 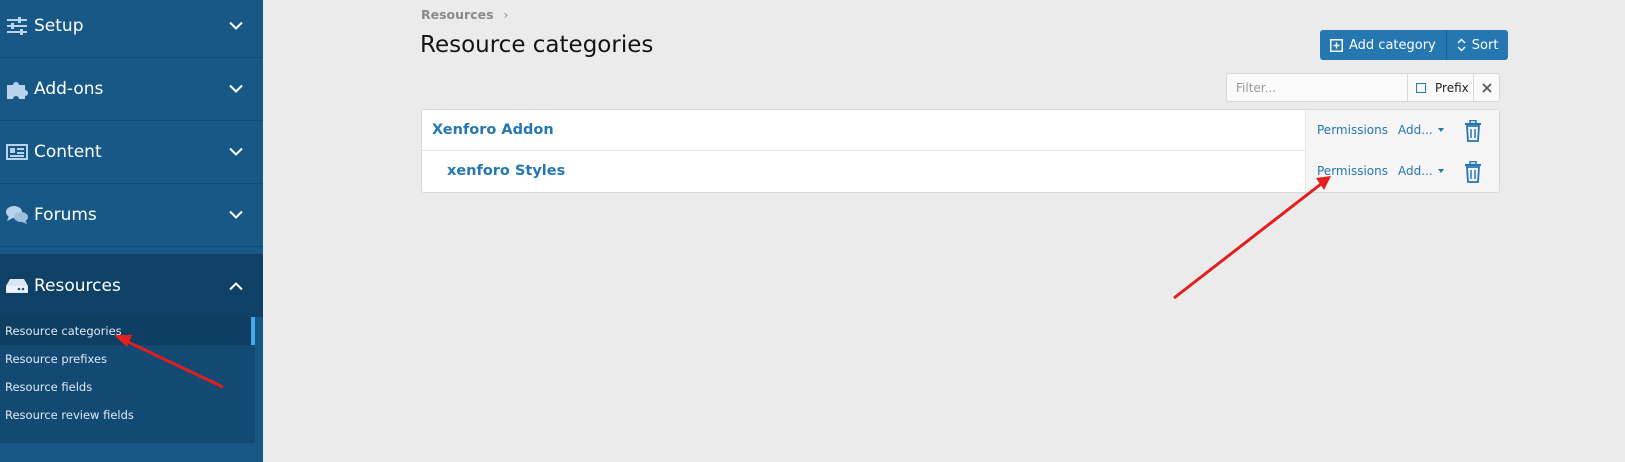 What do you see at coordinates (236, 285) in the screenshot?
I see `chevron-up-icon` at bounding box center [236, 285].